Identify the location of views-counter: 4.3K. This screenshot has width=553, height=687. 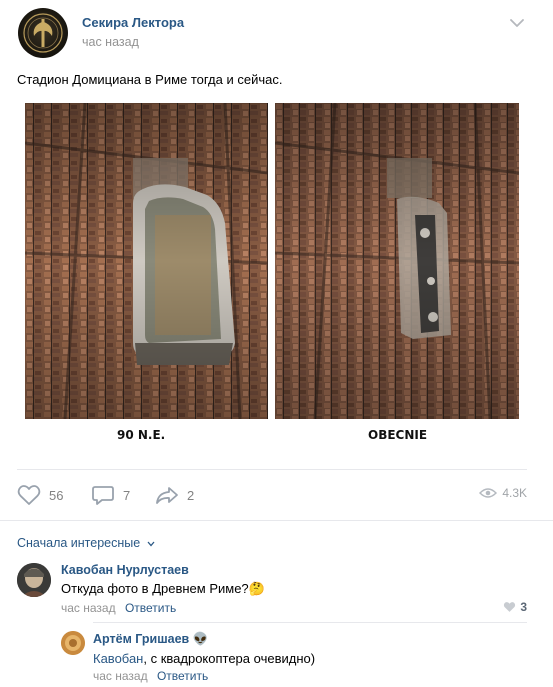
(503, 493).